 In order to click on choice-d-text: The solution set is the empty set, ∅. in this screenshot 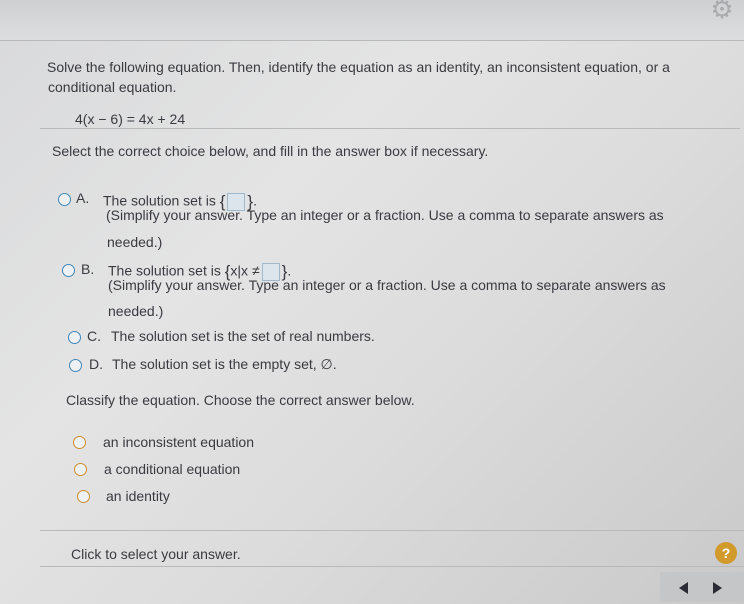, I will do `click(224, 364)`.